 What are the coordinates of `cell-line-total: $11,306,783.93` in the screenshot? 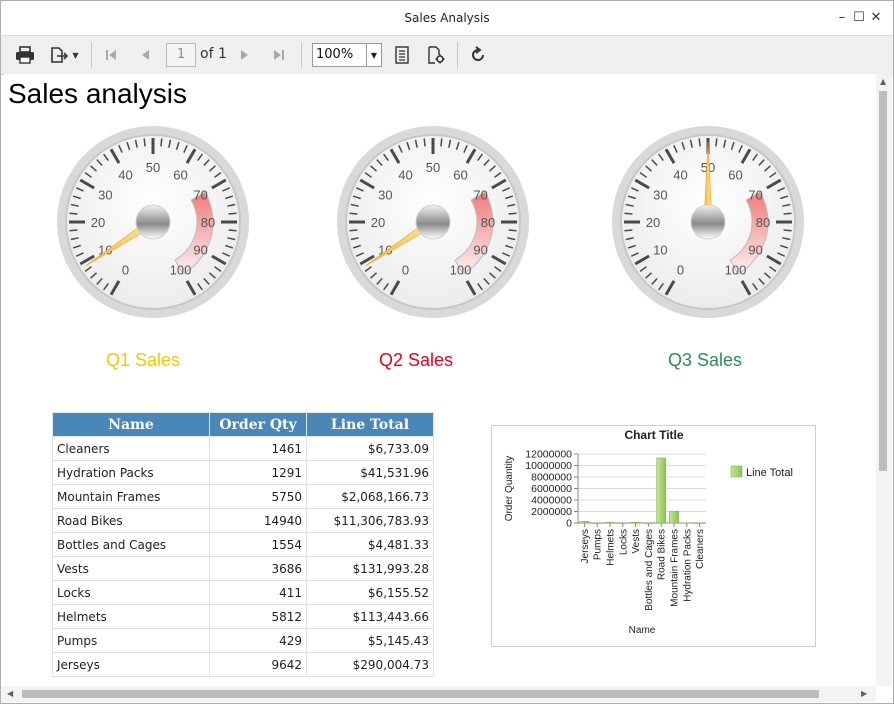 It's located at (370, 520).